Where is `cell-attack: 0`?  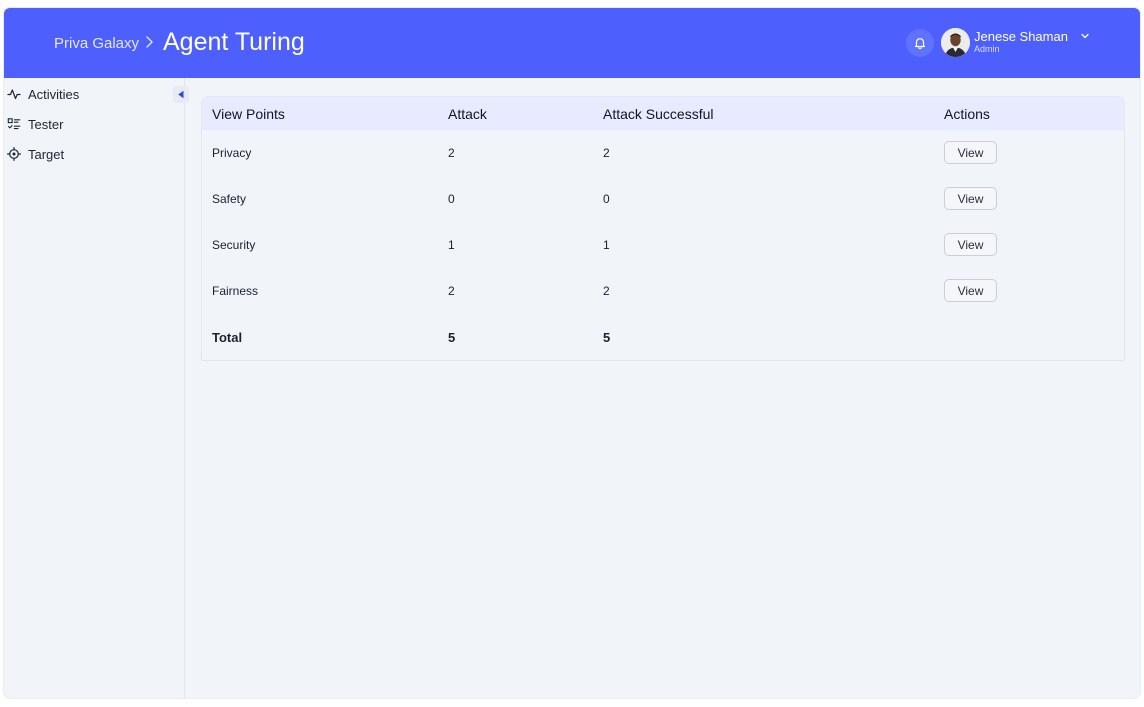
cell-attack: 0 is located at coordinates (451, 199).